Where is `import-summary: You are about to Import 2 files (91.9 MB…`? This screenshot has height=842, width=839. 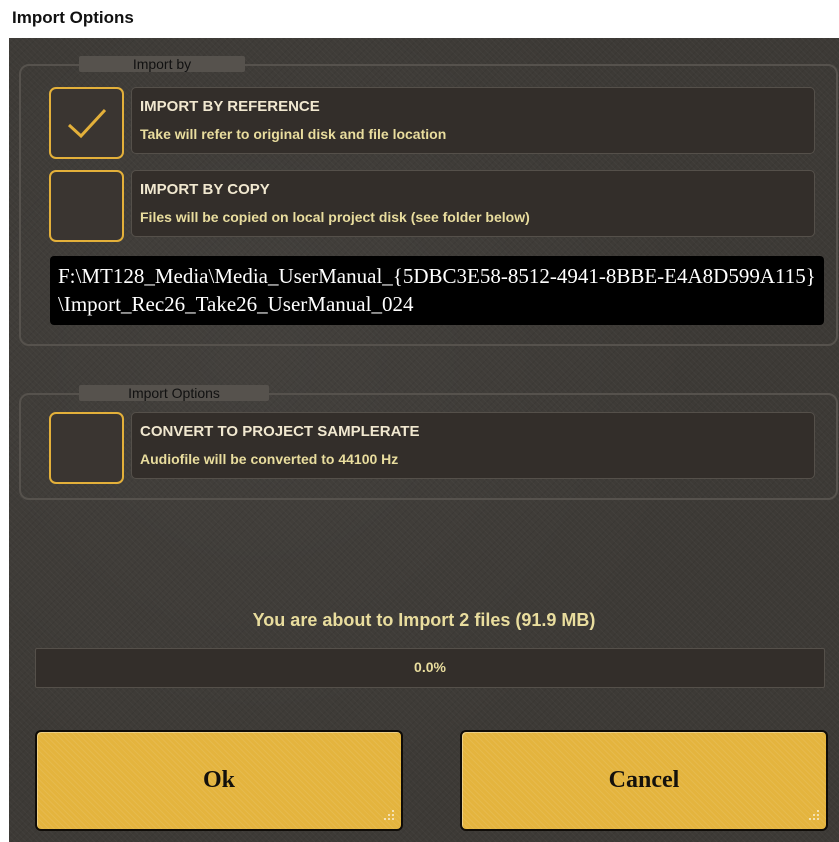 import-summary: You are about to Import 2 files (91.9 MB… is located at coordinates (424, 620).